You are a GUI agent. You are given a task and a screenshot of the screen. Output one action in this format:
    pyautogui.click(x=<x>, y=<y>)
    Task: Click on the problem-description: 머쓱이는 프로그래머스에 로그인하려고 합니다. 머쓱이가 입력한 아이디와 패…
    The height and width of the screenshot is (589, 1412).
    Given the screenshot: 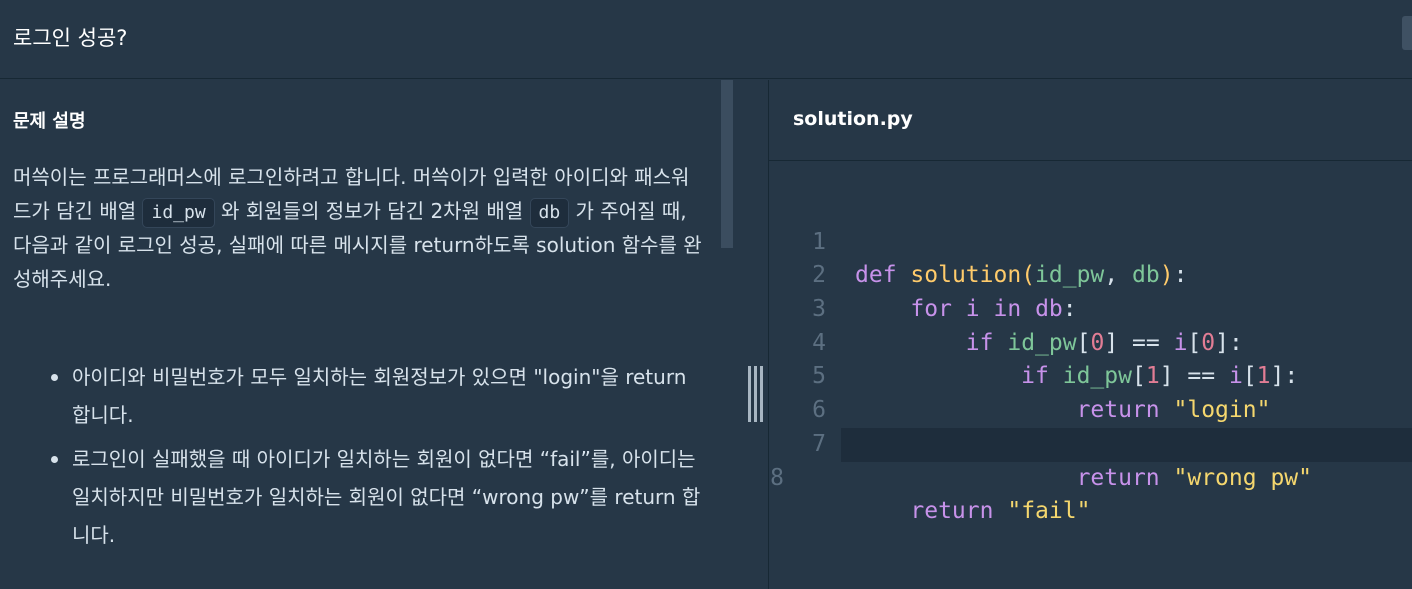 What is the action you would take?
    pyautogui.click(x=358, y=228)
    